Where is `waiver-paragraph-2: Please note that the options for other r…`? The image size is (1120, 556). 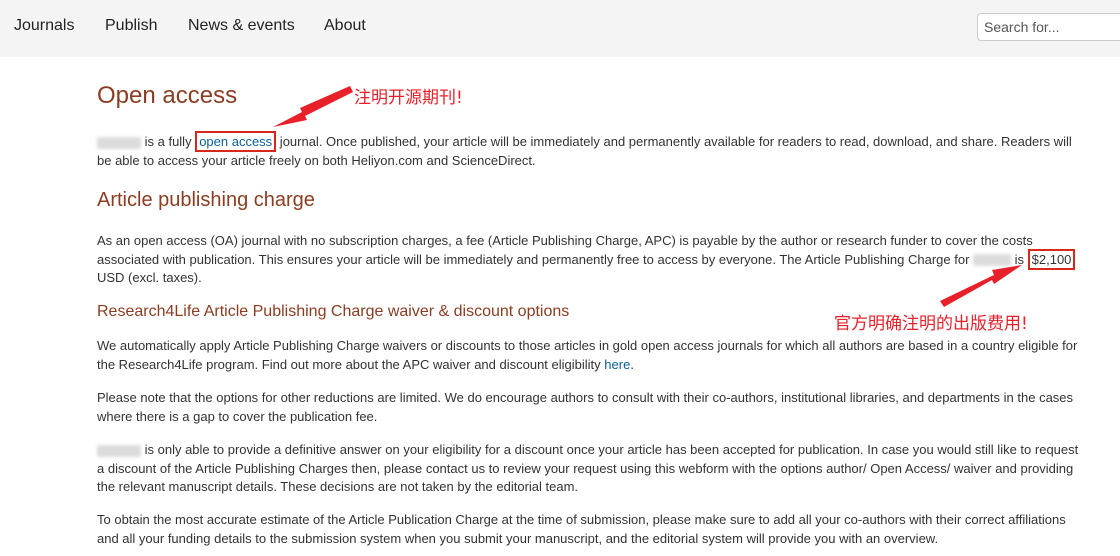
waiver-paragraph-2: Please note that the options for other r… is located at coordinates (585, 407).